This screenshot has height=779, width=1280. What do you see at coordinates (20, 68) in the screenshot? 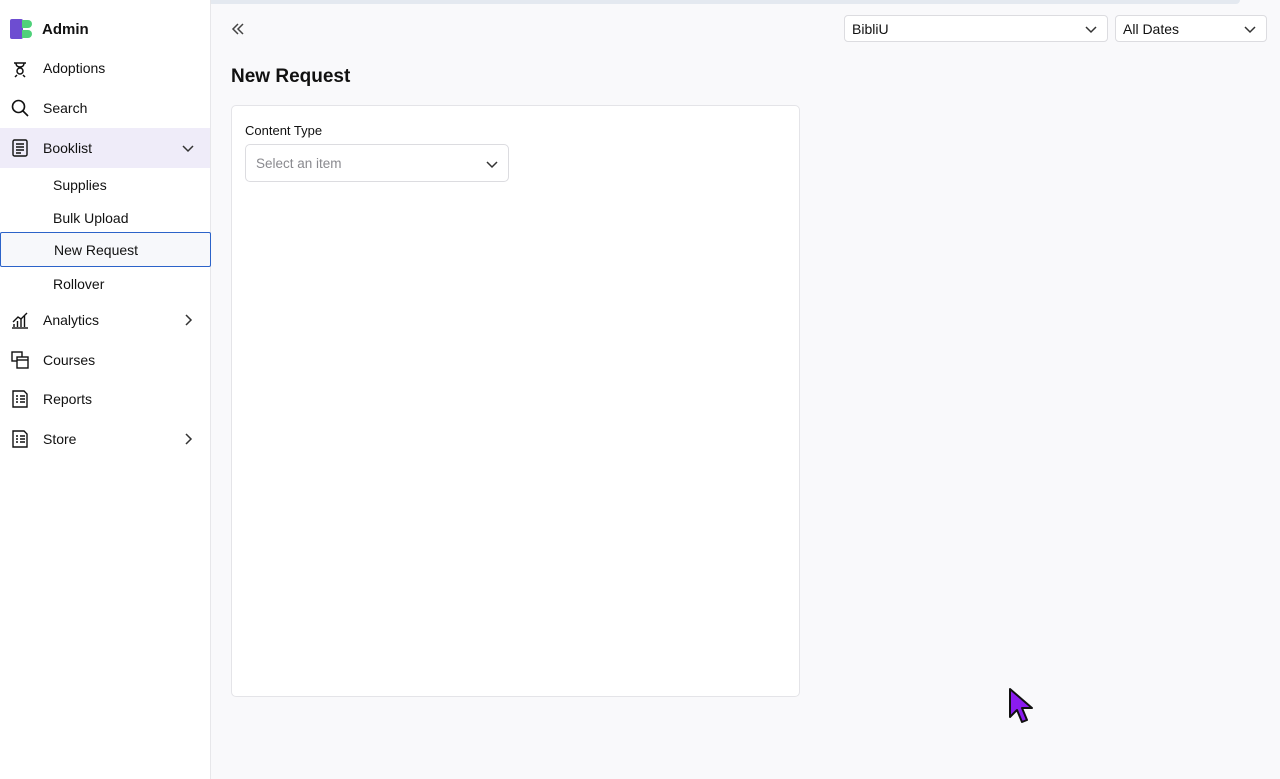
I see `adoptions-icon` at bounding box center [20, 68].